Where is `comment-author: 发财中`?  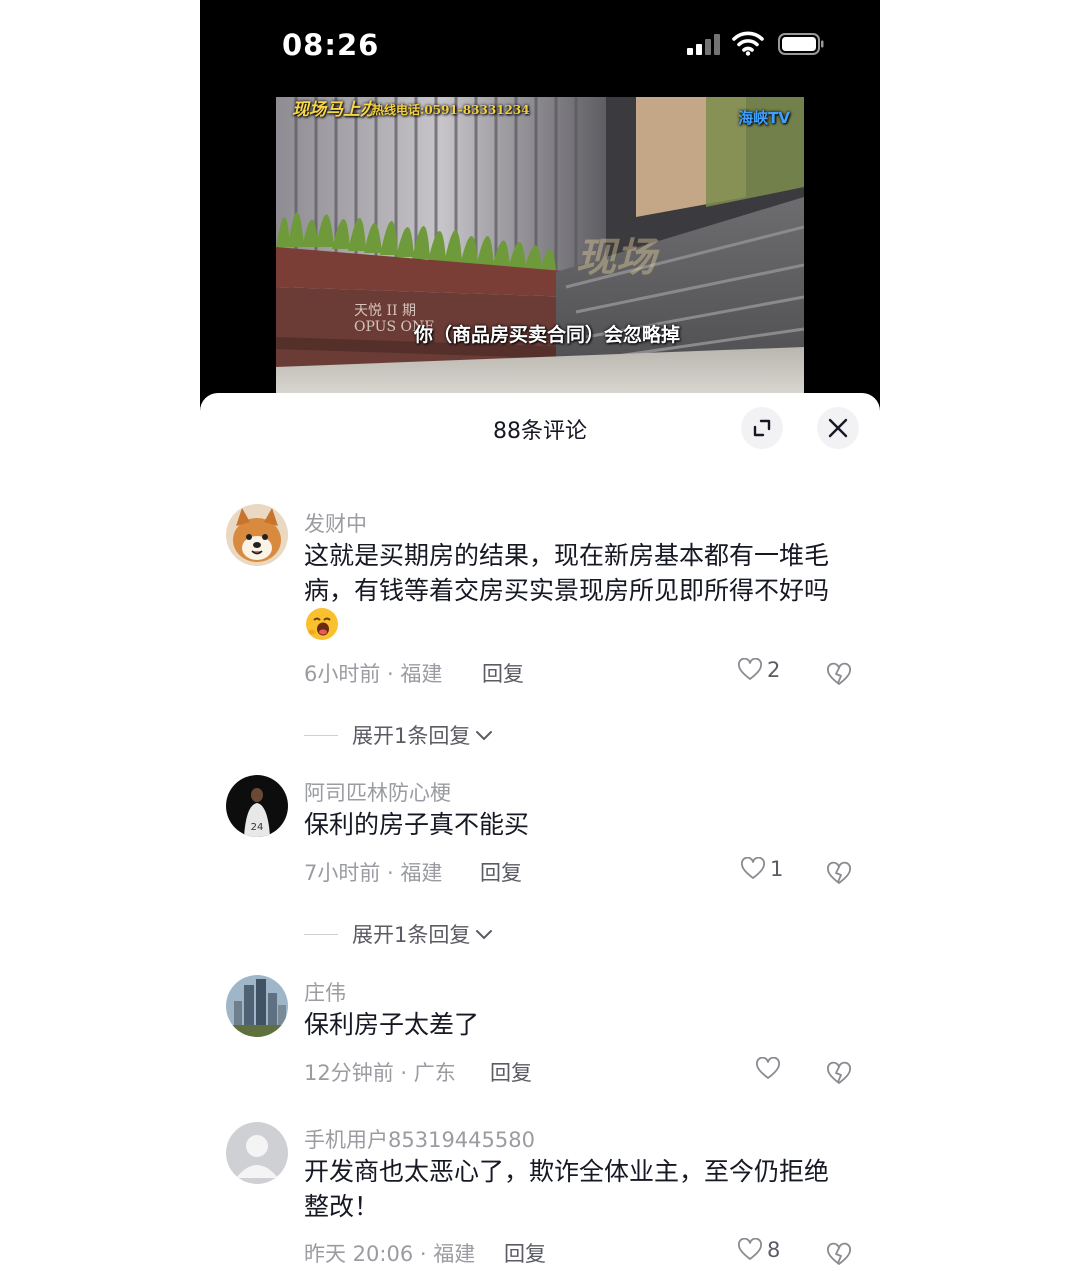 comment-author: 发财中 is located at coordinates (335, 523).